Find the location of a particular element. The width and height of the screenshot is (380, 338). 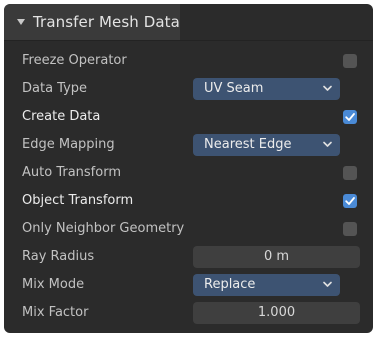

create-data-checkbox is located at coordinates (350, 117).